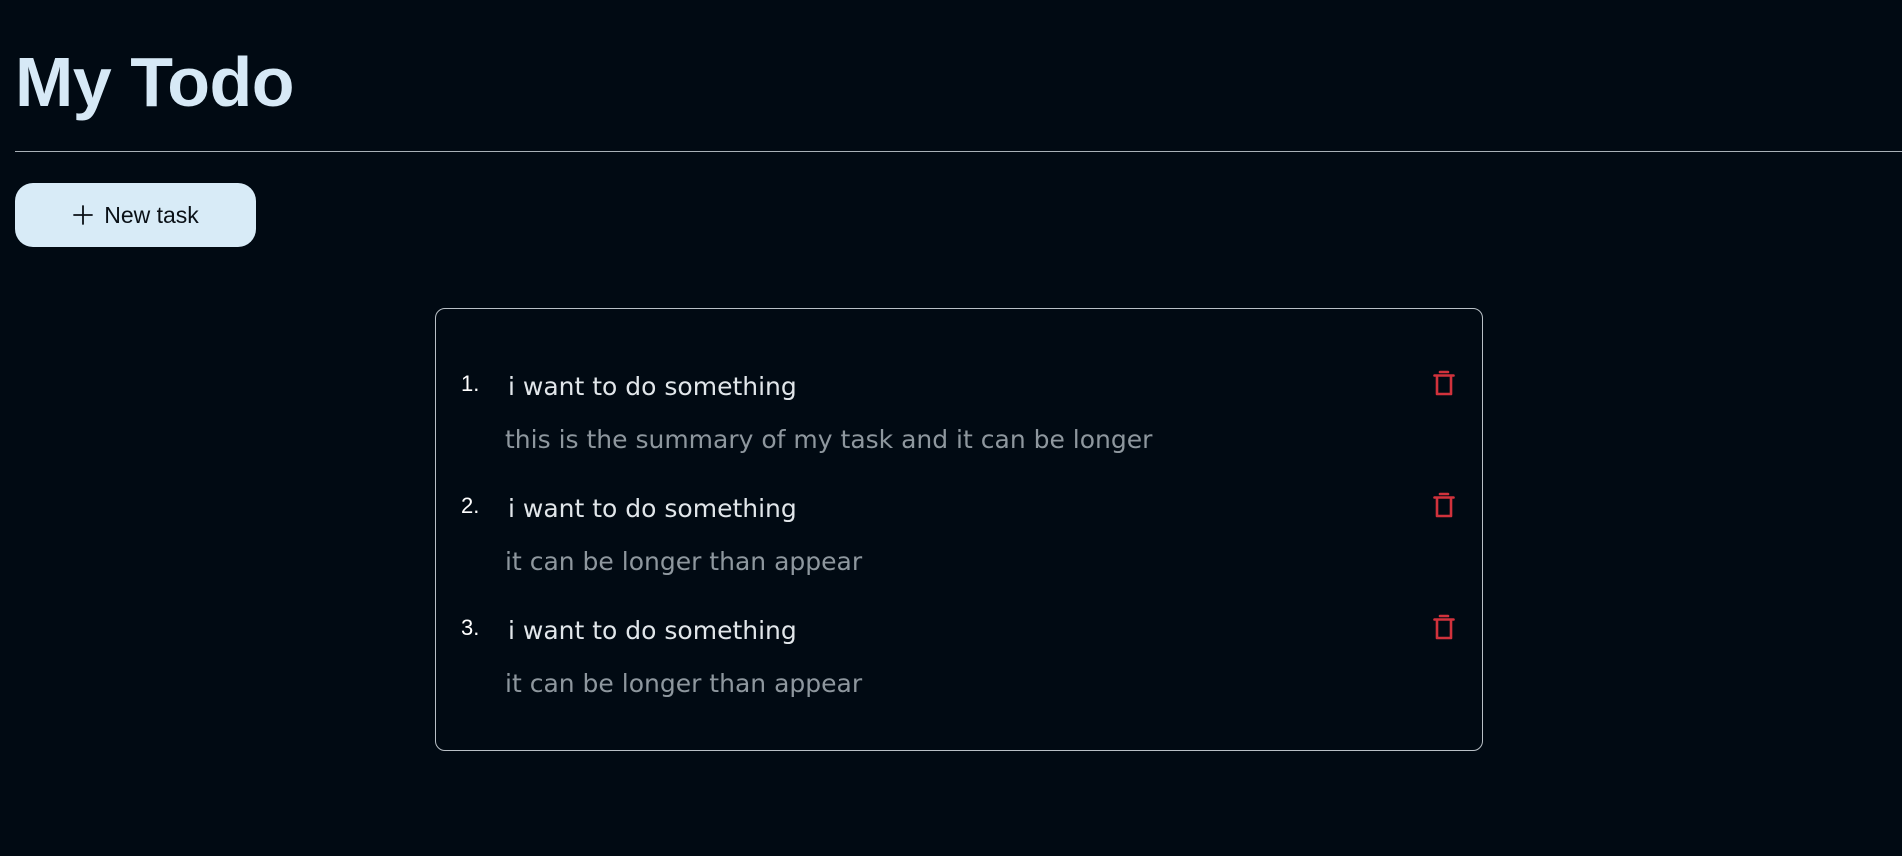  What do you see at coordinates (155, 82) in the screenshot?
I see `page-title: My Todo` at bounding box center [155, 82].